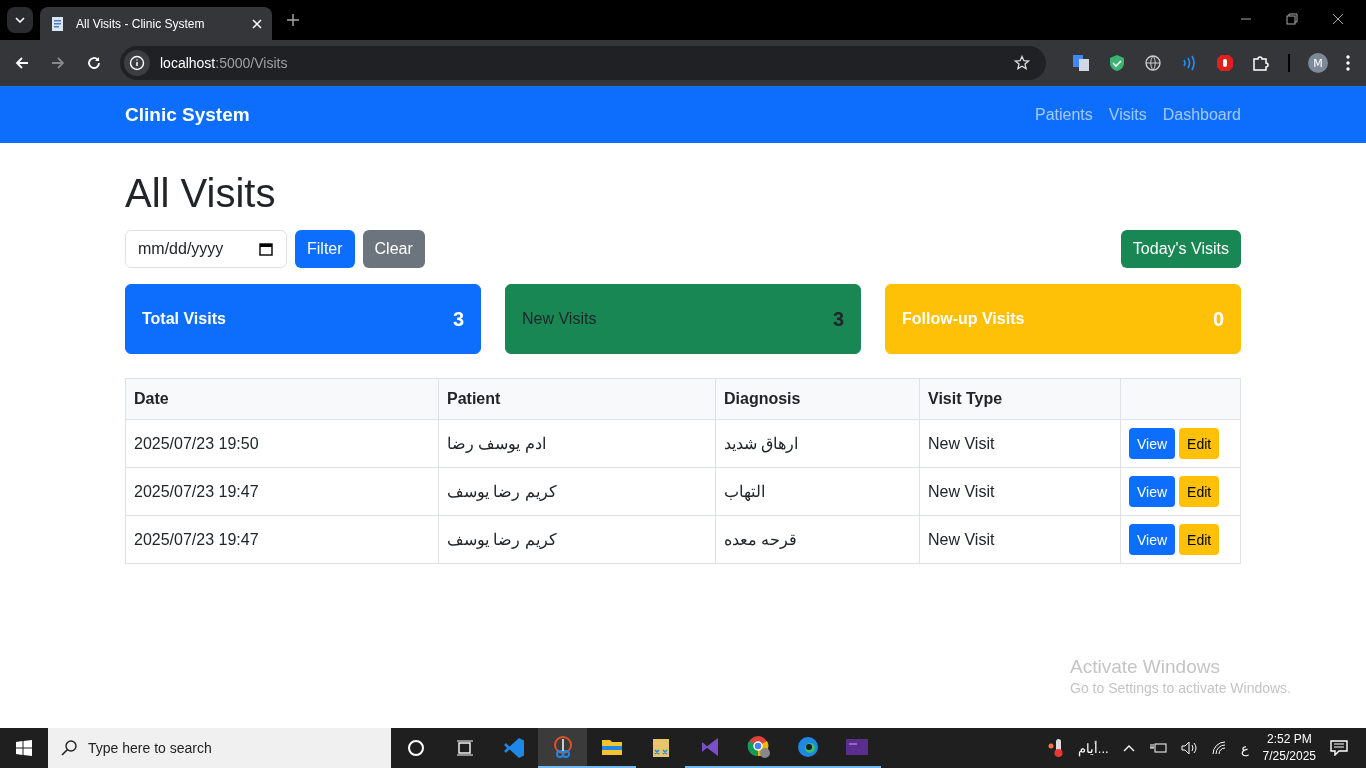  I want to click on stat-label: Follow-up Visits, so click(963, 319).